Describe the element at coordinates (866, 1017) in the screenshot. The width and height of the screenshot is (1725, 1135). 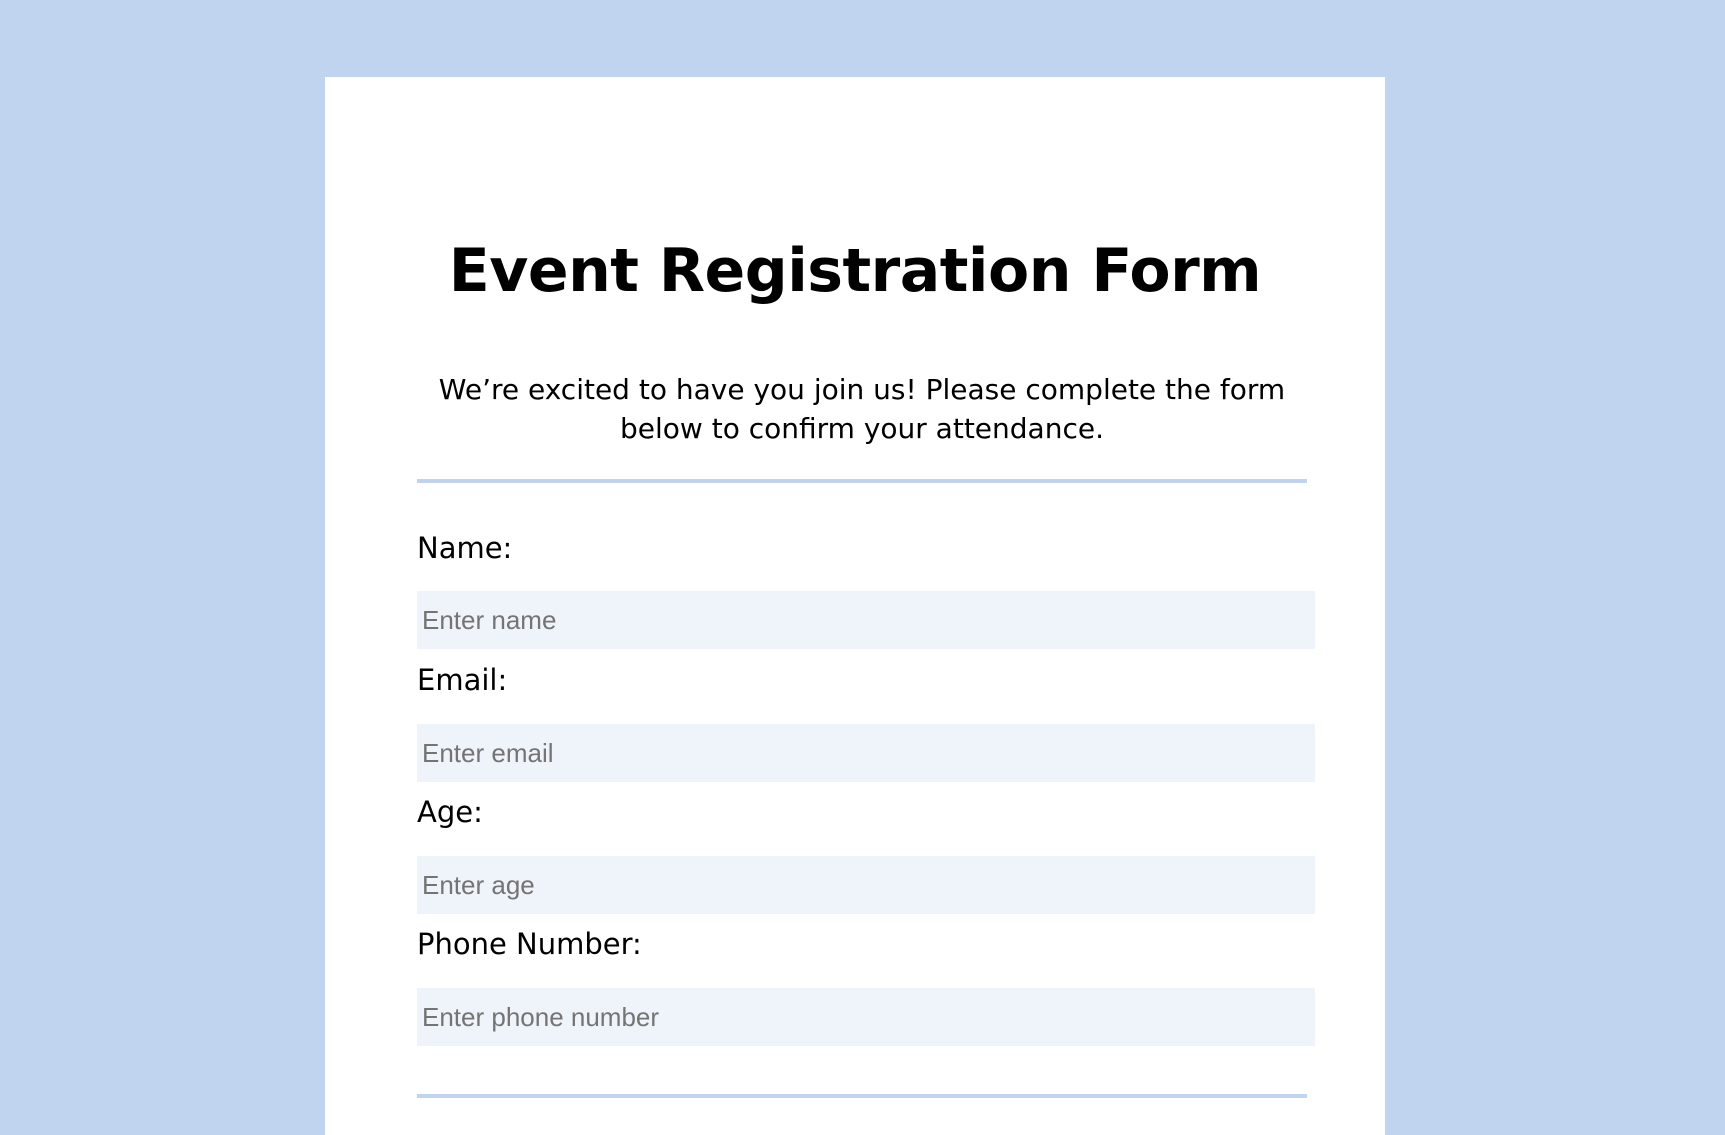
I see `phone-number-input` at that location.